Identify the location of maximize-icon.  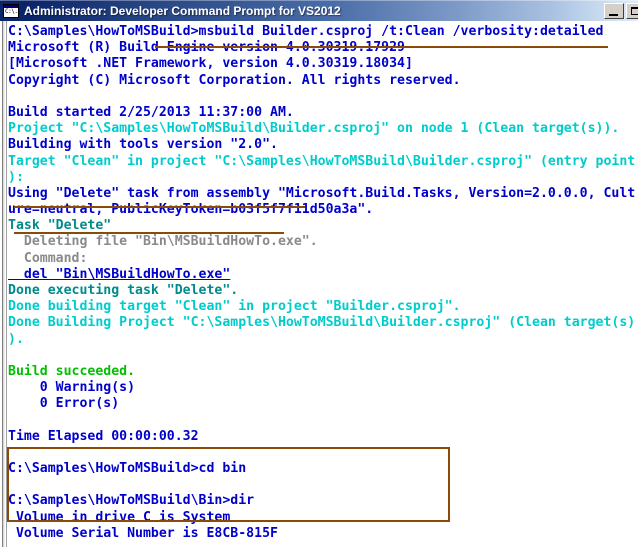
(634, 11).